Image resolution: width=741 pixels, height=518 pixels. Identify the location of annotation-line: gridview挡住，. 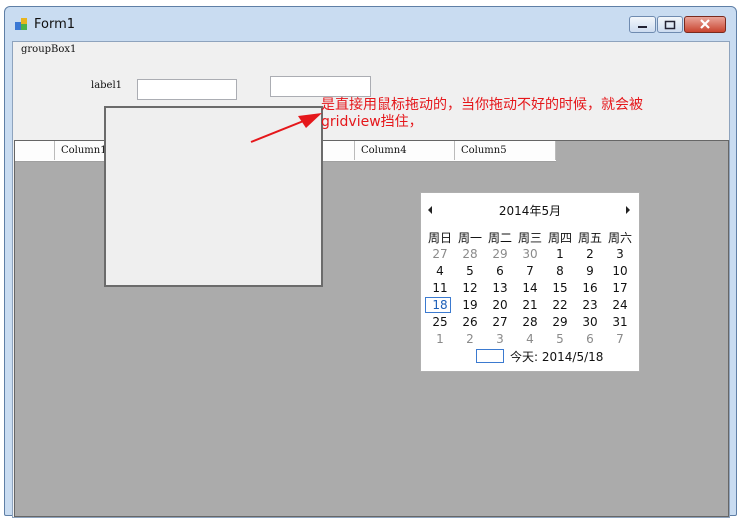
(372, 122).